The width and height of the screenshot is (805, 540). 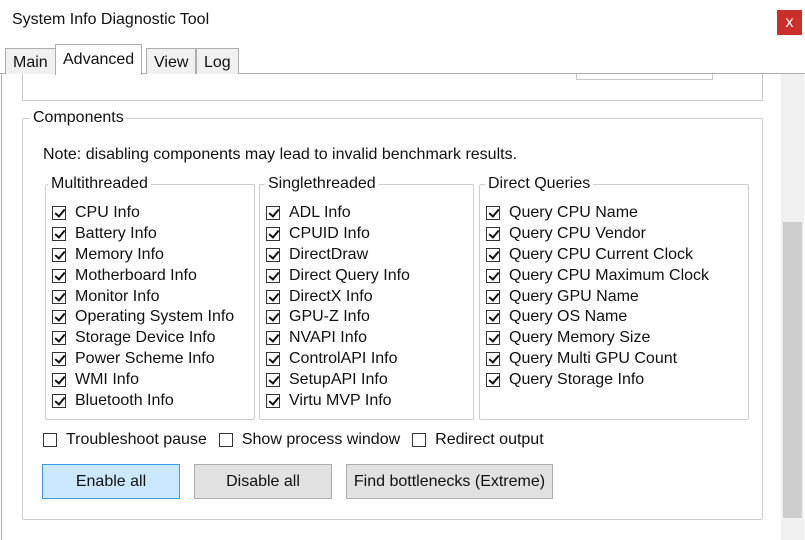 I want to click on component-checkbox-label: Motherboard Info, so click(x=136, y=275).